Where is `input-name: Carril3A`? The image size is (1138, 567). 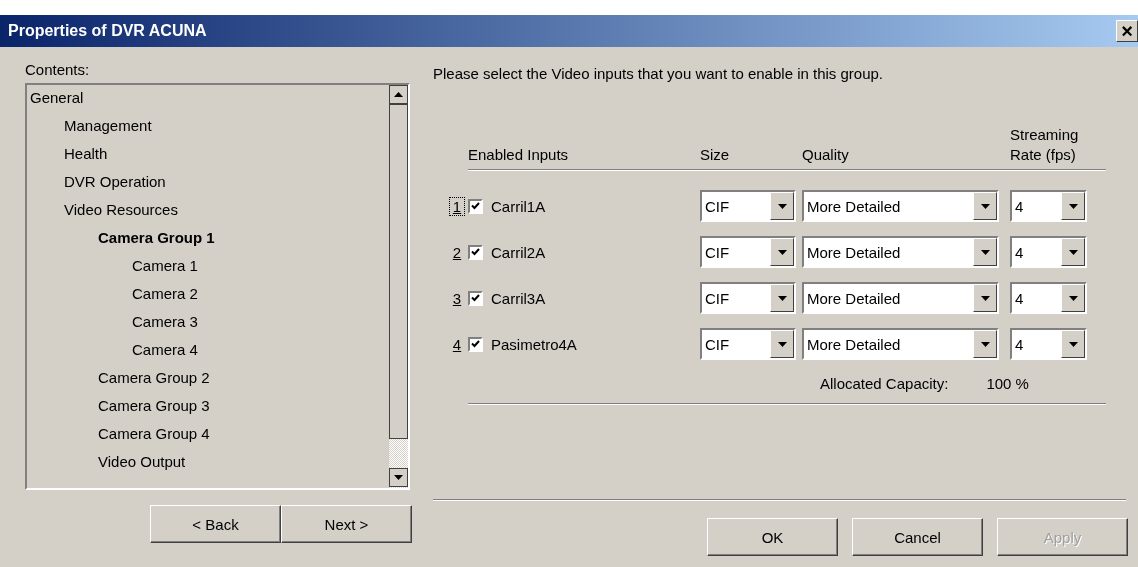
input-name: Carril3A is located at coordinates (518, 298).